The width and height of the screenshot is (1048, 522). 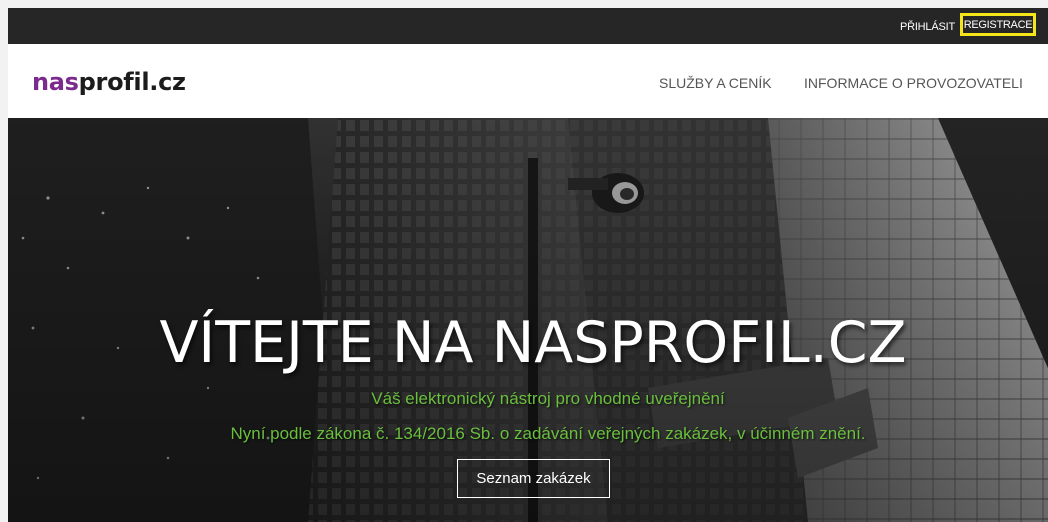 I want to click on register-link: REGISTRACE, so click(x=998, y=24).